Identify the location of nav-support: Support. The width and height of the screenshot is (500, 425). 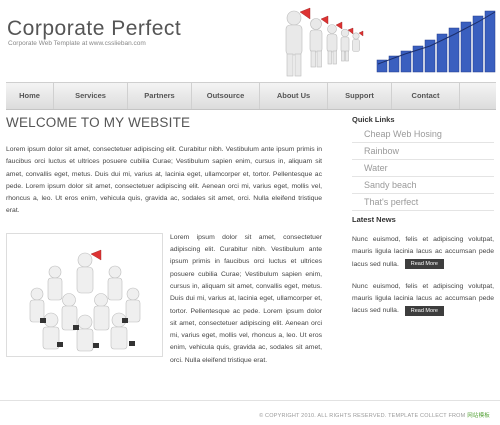
(360, 96).